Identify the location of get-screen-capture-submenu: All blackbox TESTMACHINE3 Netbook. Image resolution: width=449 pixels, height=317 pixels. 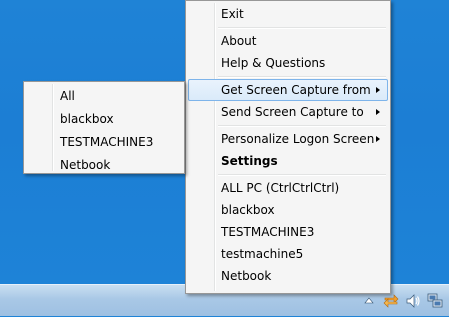
(104, 127).